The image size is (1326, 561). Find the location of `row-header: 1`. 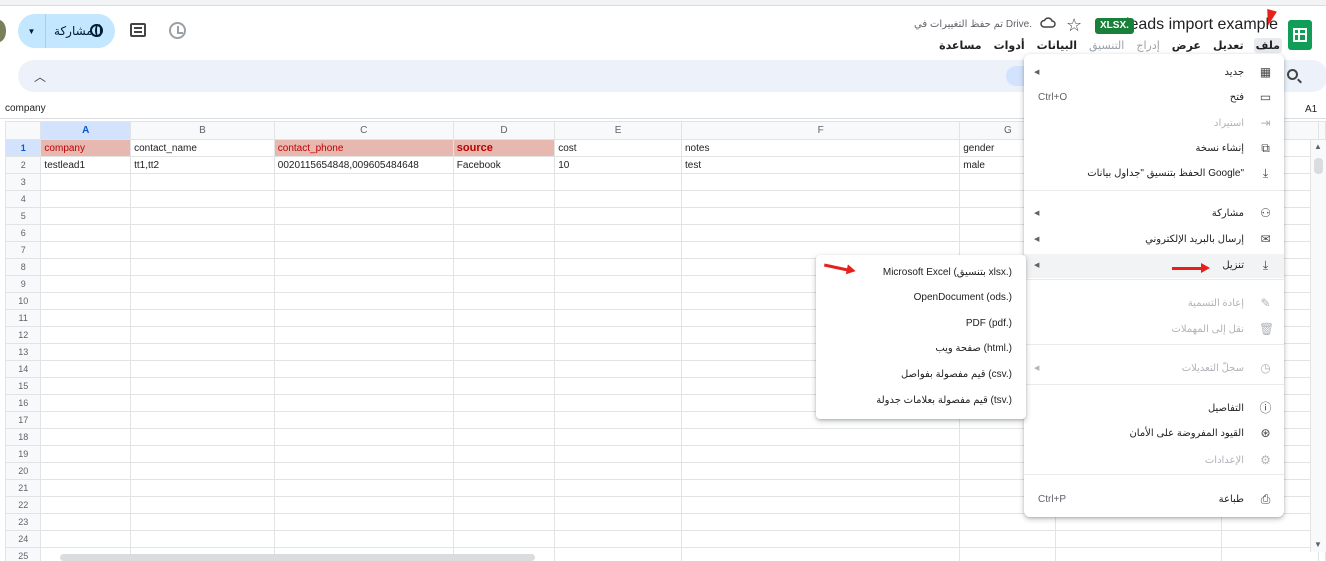

row-header: 1 is located at coordinates (23, 148).